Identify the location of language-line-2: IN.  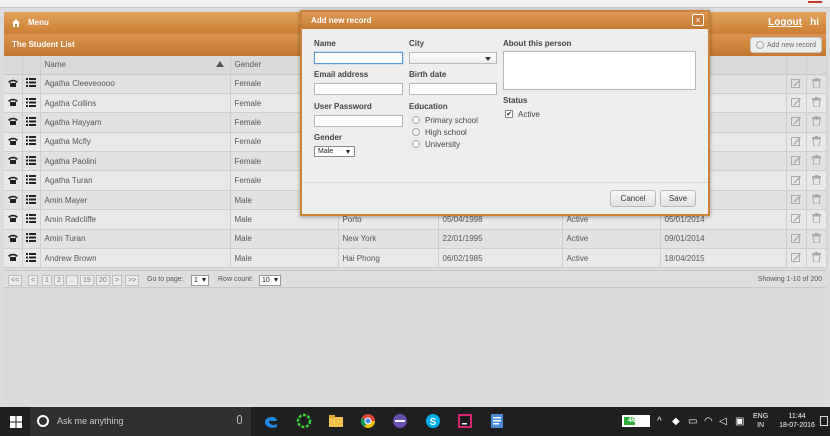
(761, 425).